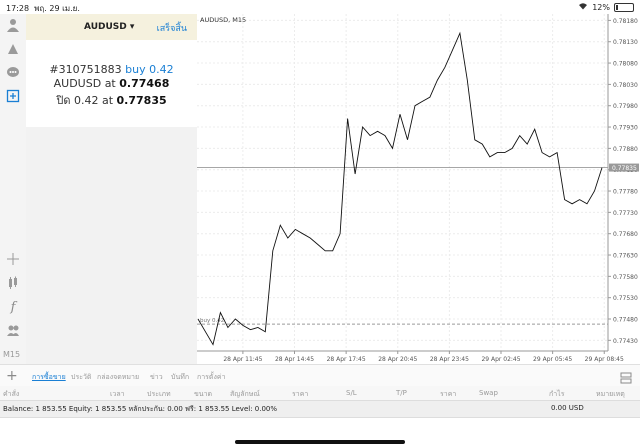  What do you see at coordinates (625, 42) in the screenshot?
I see `y-tick-label: 0.78130` at bounding box center [625, 42].